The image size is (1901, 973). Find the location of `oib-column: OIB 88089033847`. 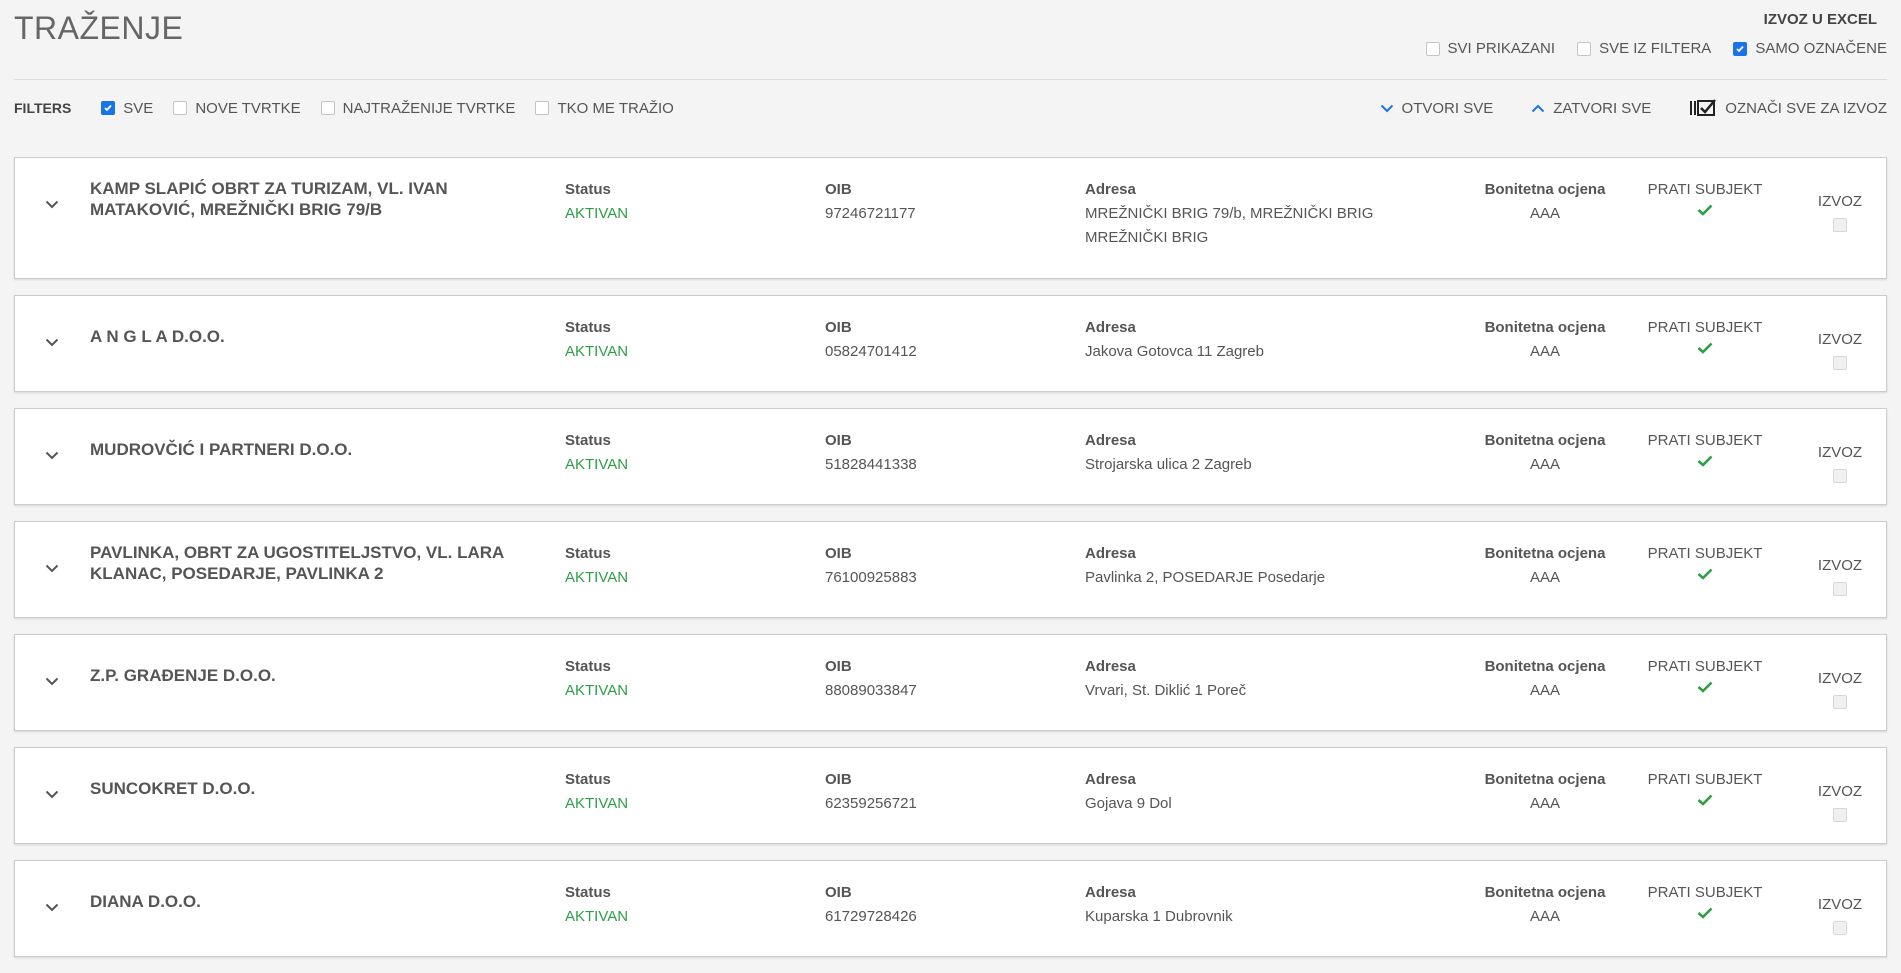

oib-column: OIB 88089033847 is located at coordinates (871, 679).